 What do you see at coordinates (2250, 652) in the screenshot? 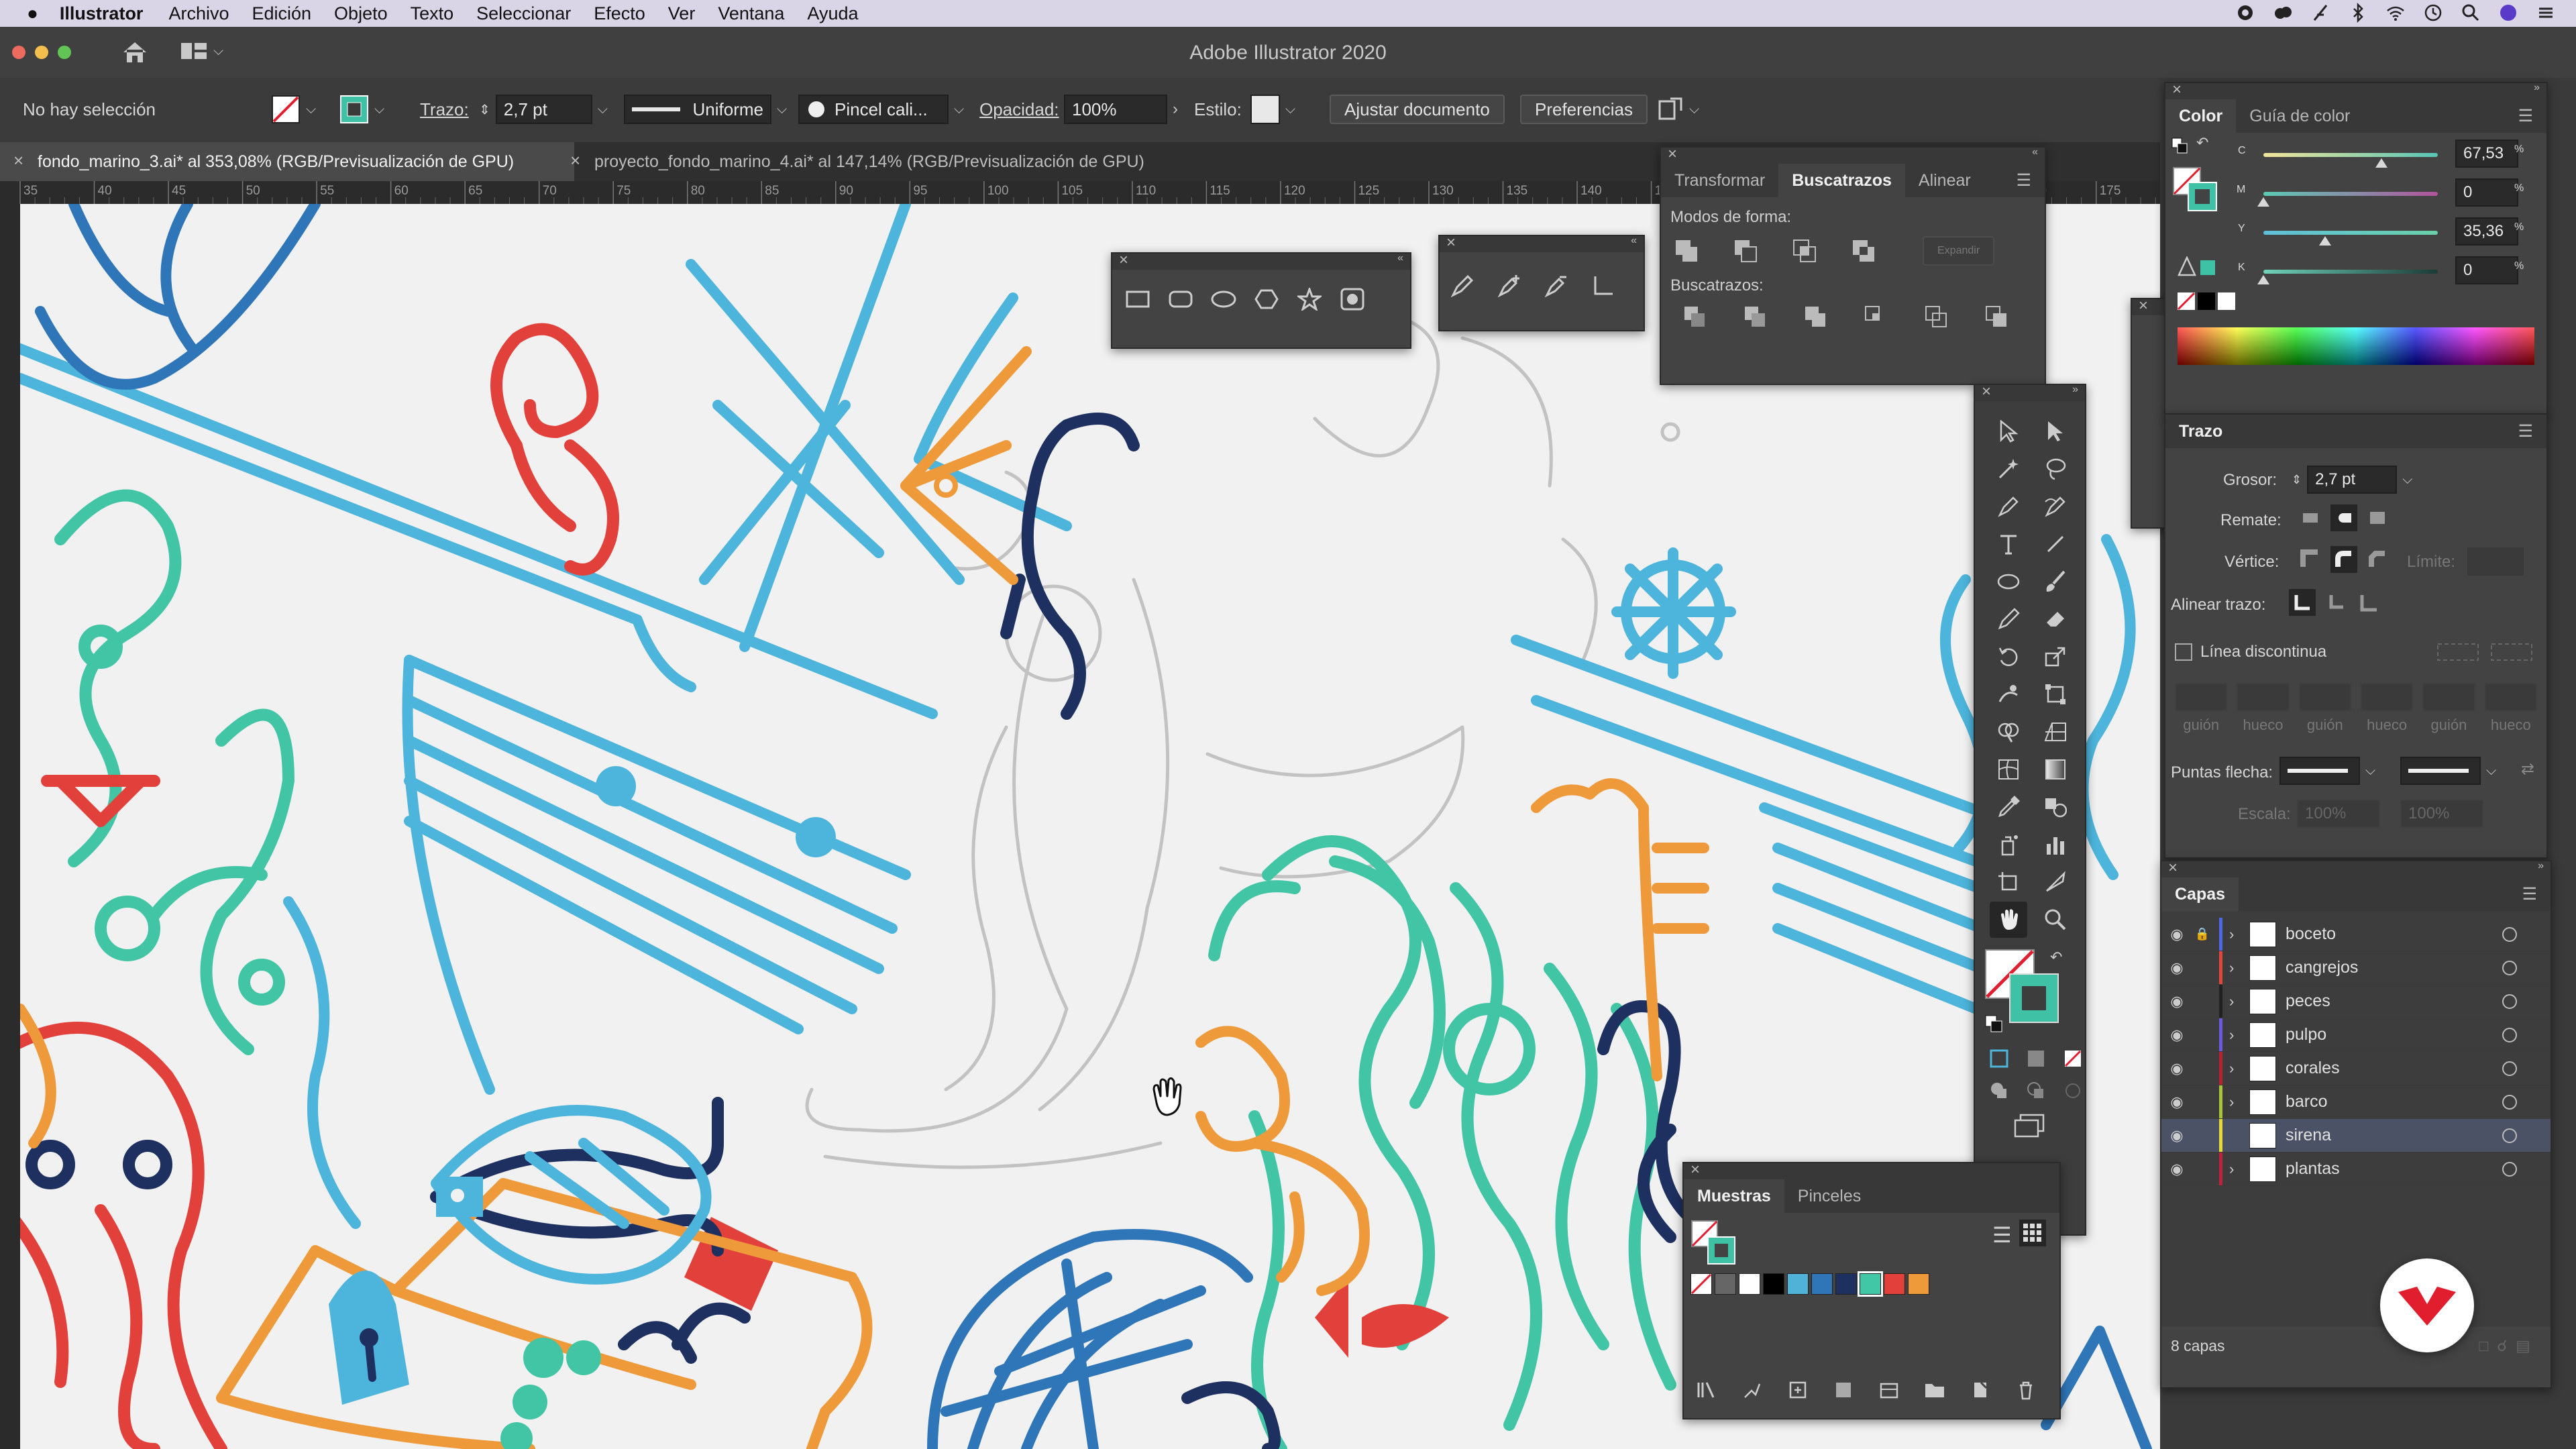
I see `dashed-line-toggle: Línea discontinua` at bounding box center [2250, 652].